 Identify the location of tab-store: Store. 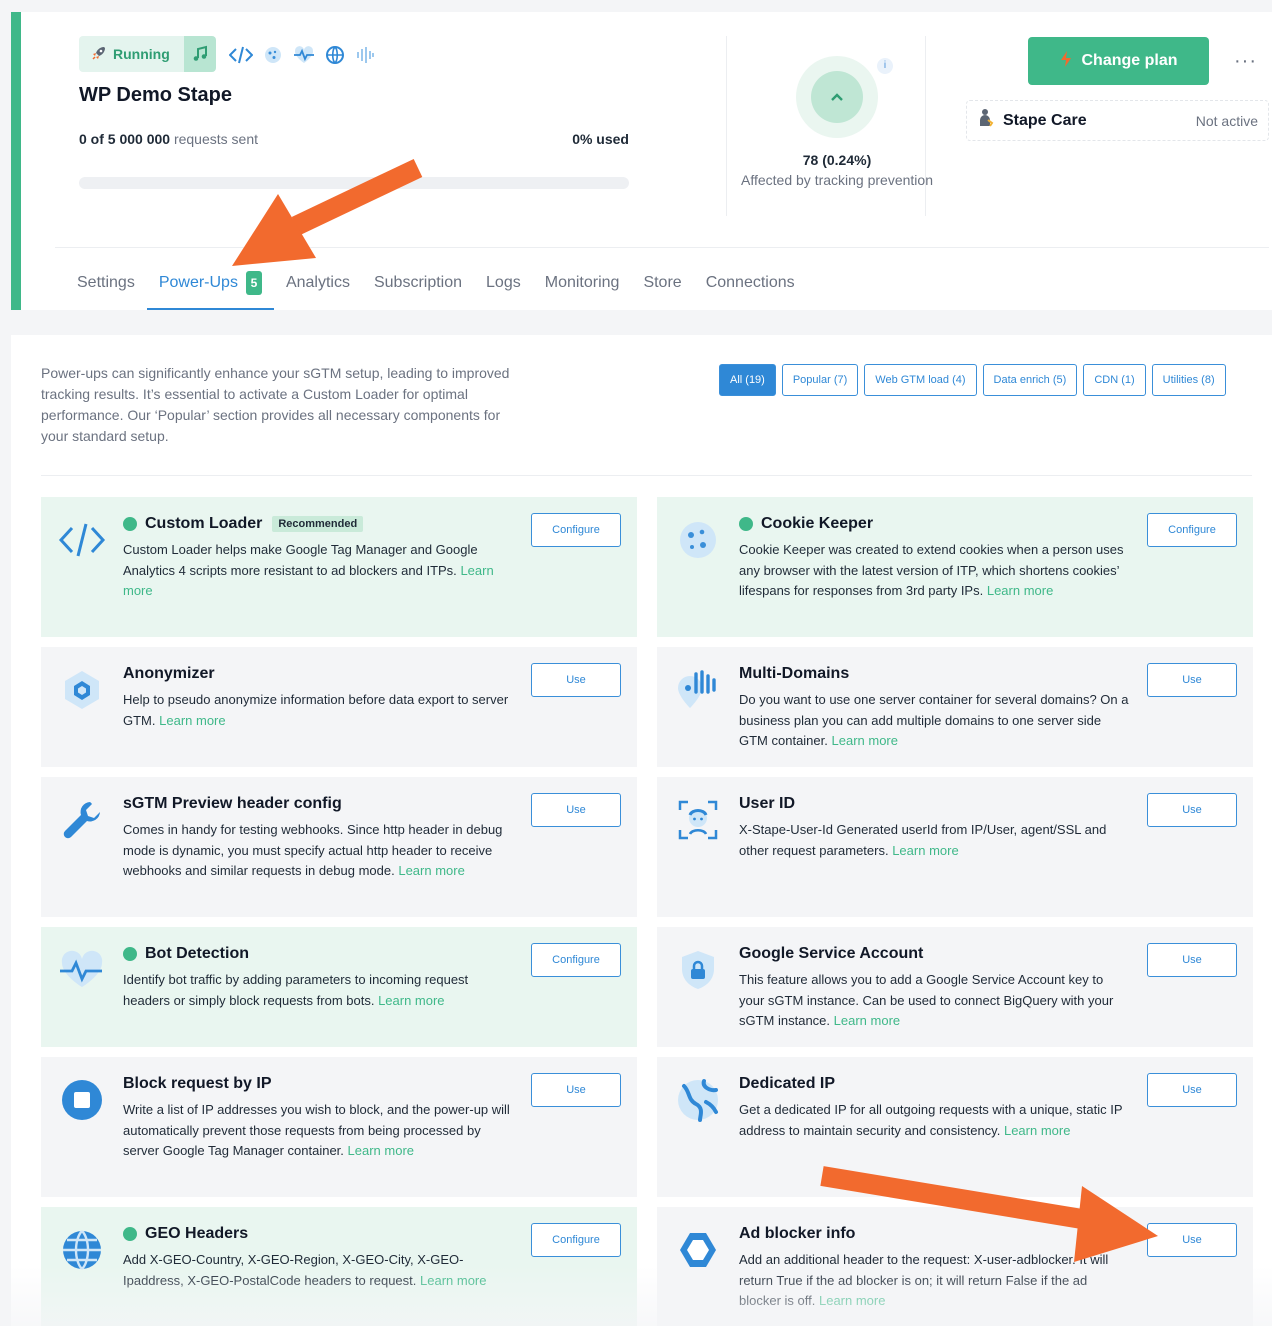
(662, 283).